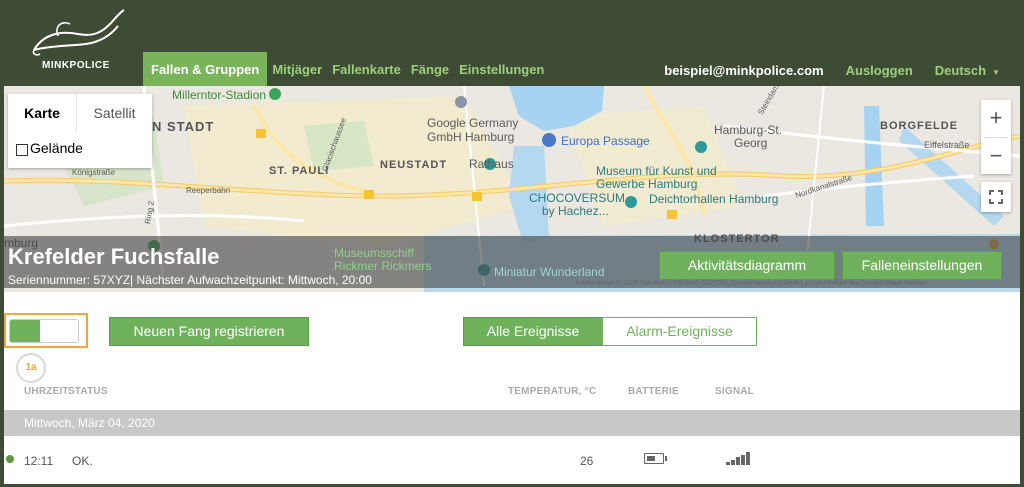 Image resolution: width=1024 pixels, height=487 pixels. I want to click on map-label-europa: Europa Passage, so click(605, 141).